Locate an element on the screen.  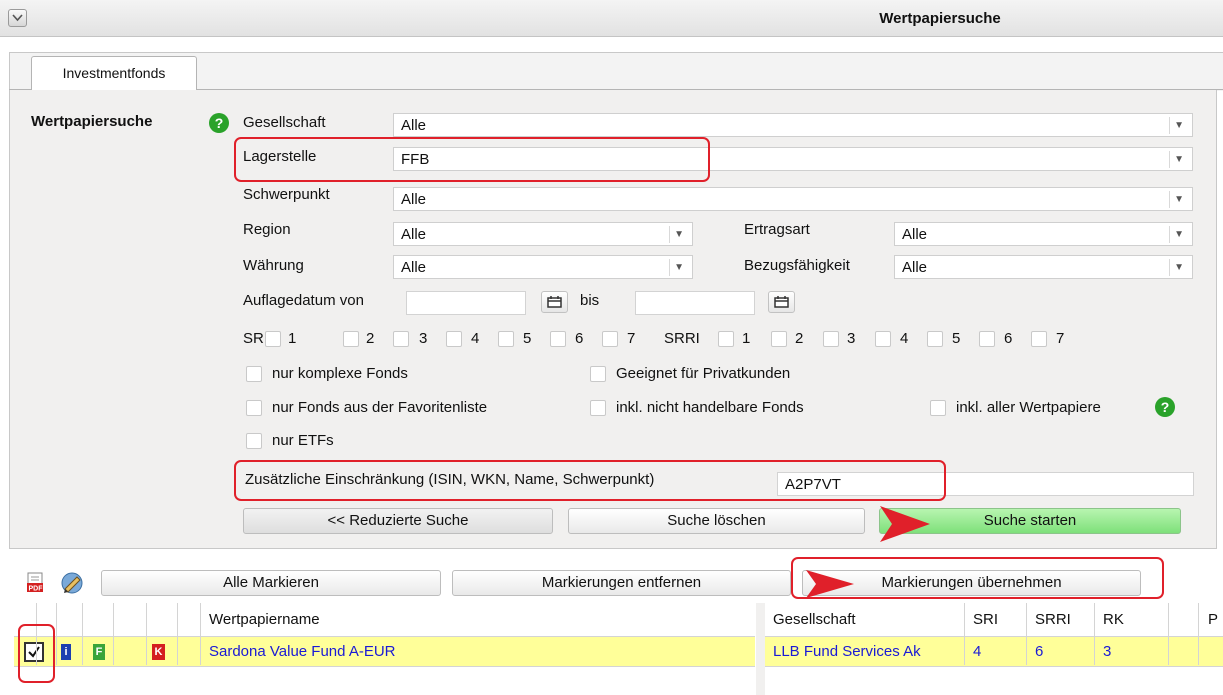
pdf-export-icon: PDF is located at coordinates (36, 583).